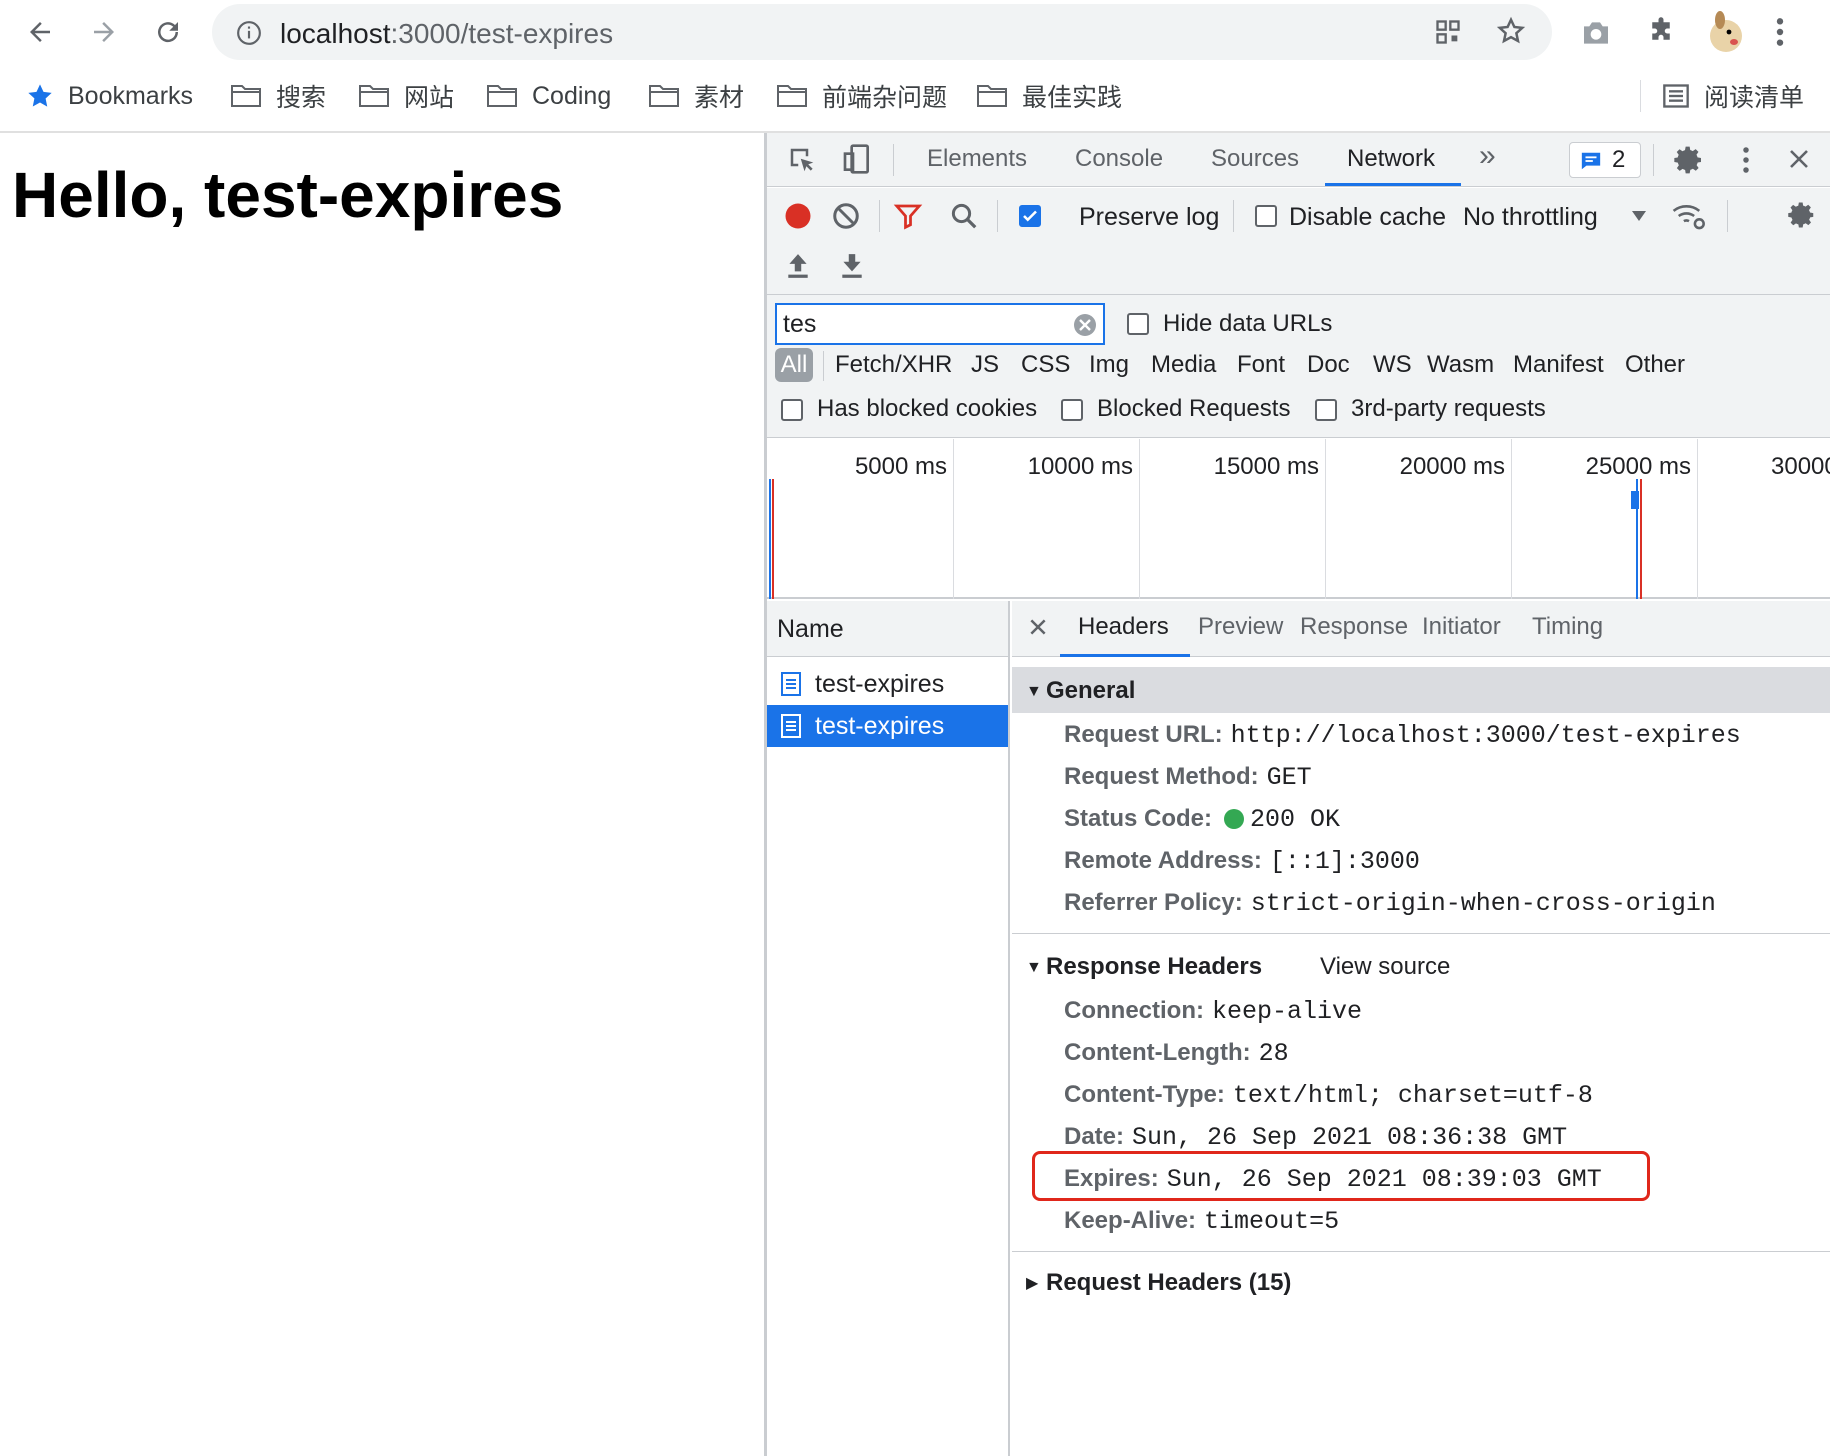 Image resolution: width=1830 pixels, height=1456 pixels. What do you see at coordinates (1567, 627) in the screenshot?
I see `tab-timing: Timing` at bounding box center [1567, 627].